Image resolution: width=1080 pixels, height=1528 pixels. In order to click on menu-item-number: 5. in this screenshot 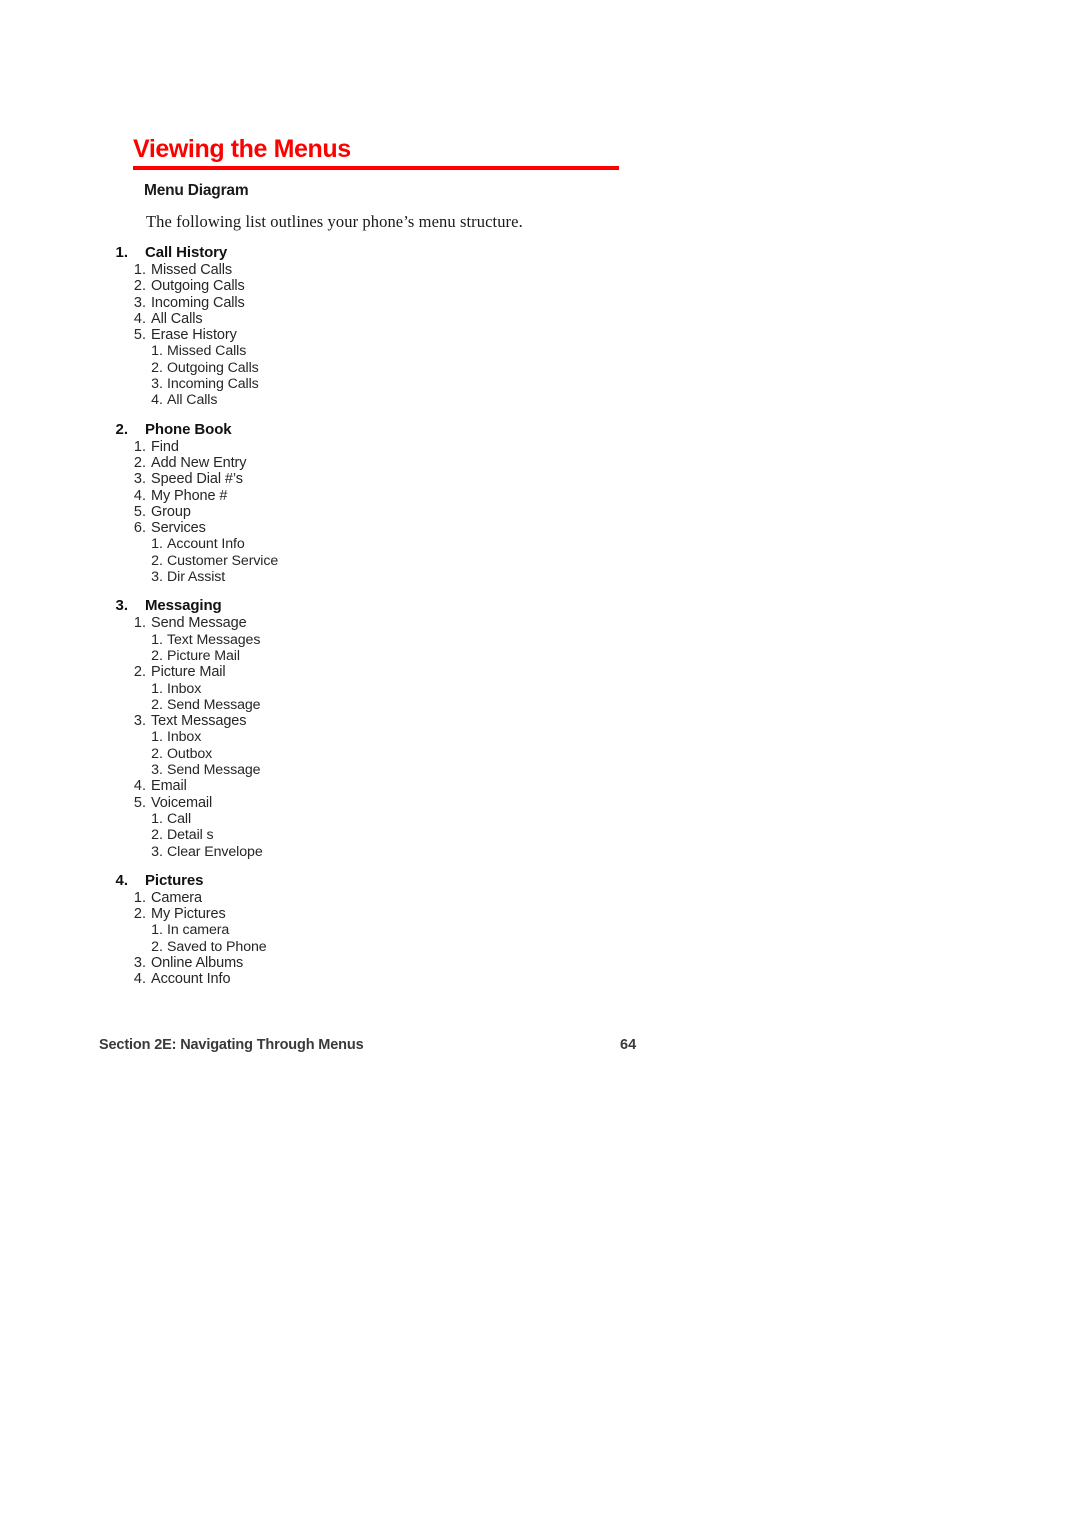, I will do `click(139, 802)`.